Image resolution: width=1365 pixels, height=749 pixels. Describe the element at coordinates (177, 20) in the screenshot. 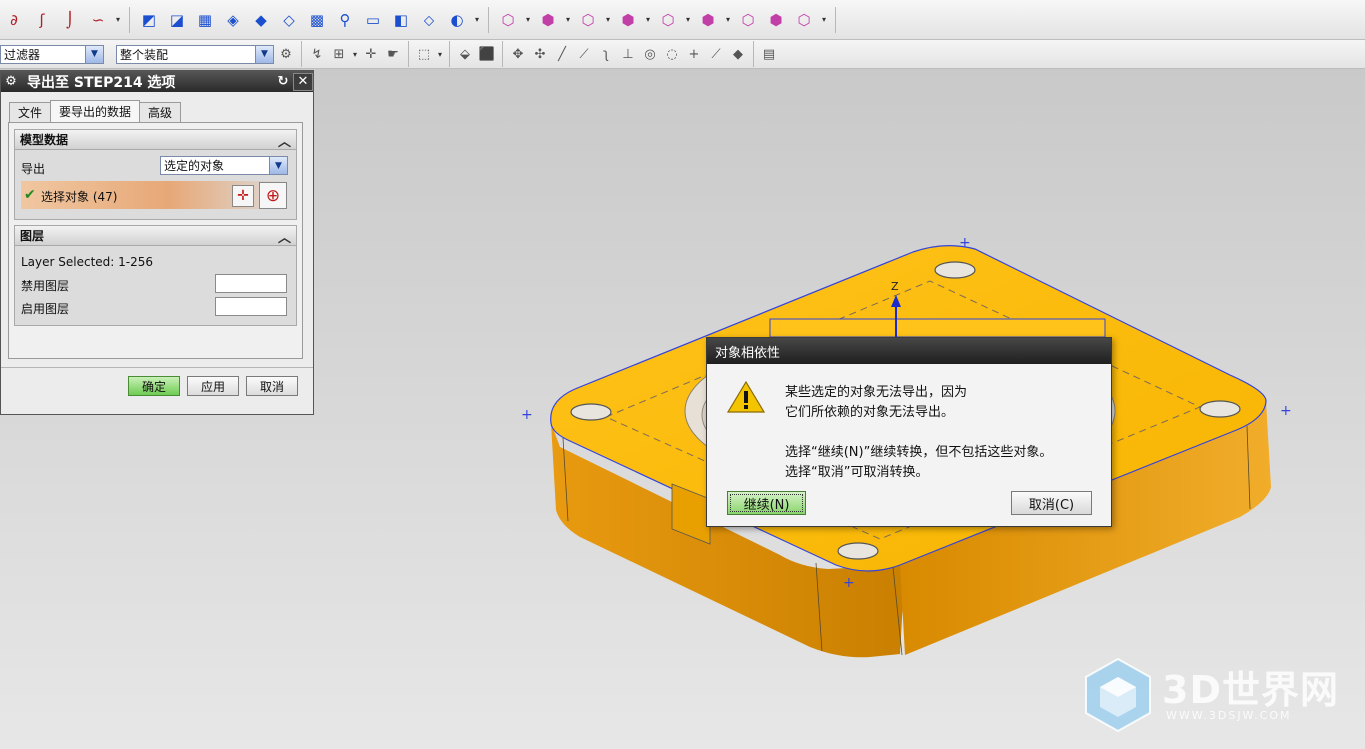

I see `surface-icon: ◪` at that location.